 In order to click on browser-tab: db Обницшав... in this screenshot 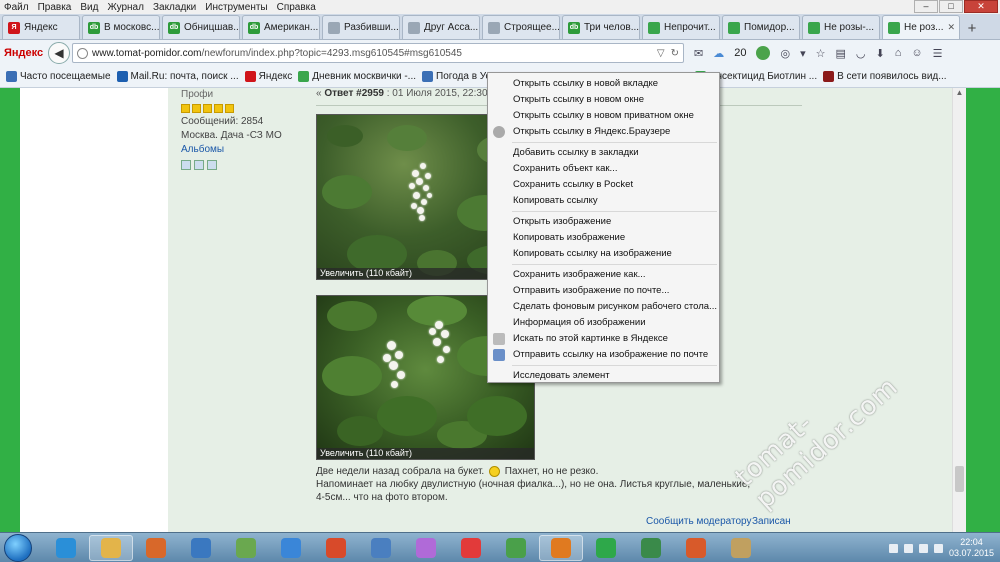, I will do `click(201, 27)`.